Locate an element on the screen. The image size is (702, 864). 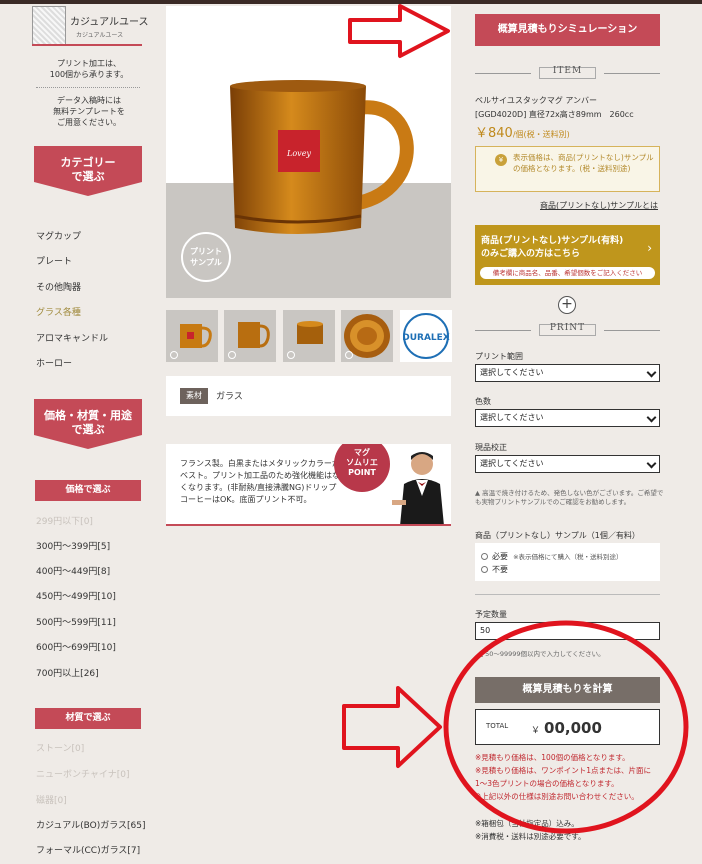
category-aroma-candle: アロマキャンドル is located at coordinates (72, 337).